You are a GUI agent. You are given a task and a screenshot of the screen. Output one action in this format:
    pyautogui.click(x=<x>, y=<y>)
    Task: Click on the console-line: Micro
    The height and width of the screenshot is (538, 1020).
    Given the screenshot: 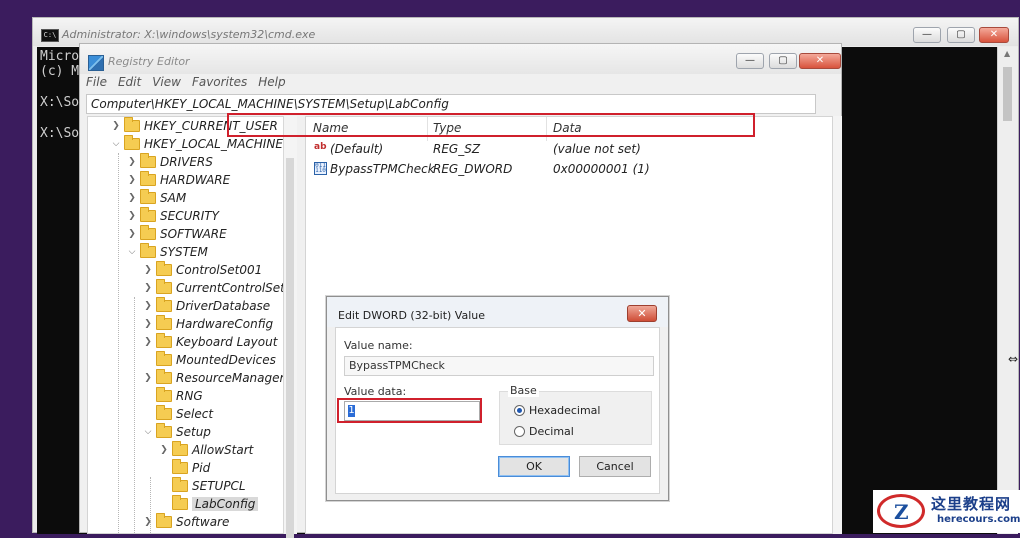 What is the action you would take?
    pyautogui.click(x=60, y=56)
    